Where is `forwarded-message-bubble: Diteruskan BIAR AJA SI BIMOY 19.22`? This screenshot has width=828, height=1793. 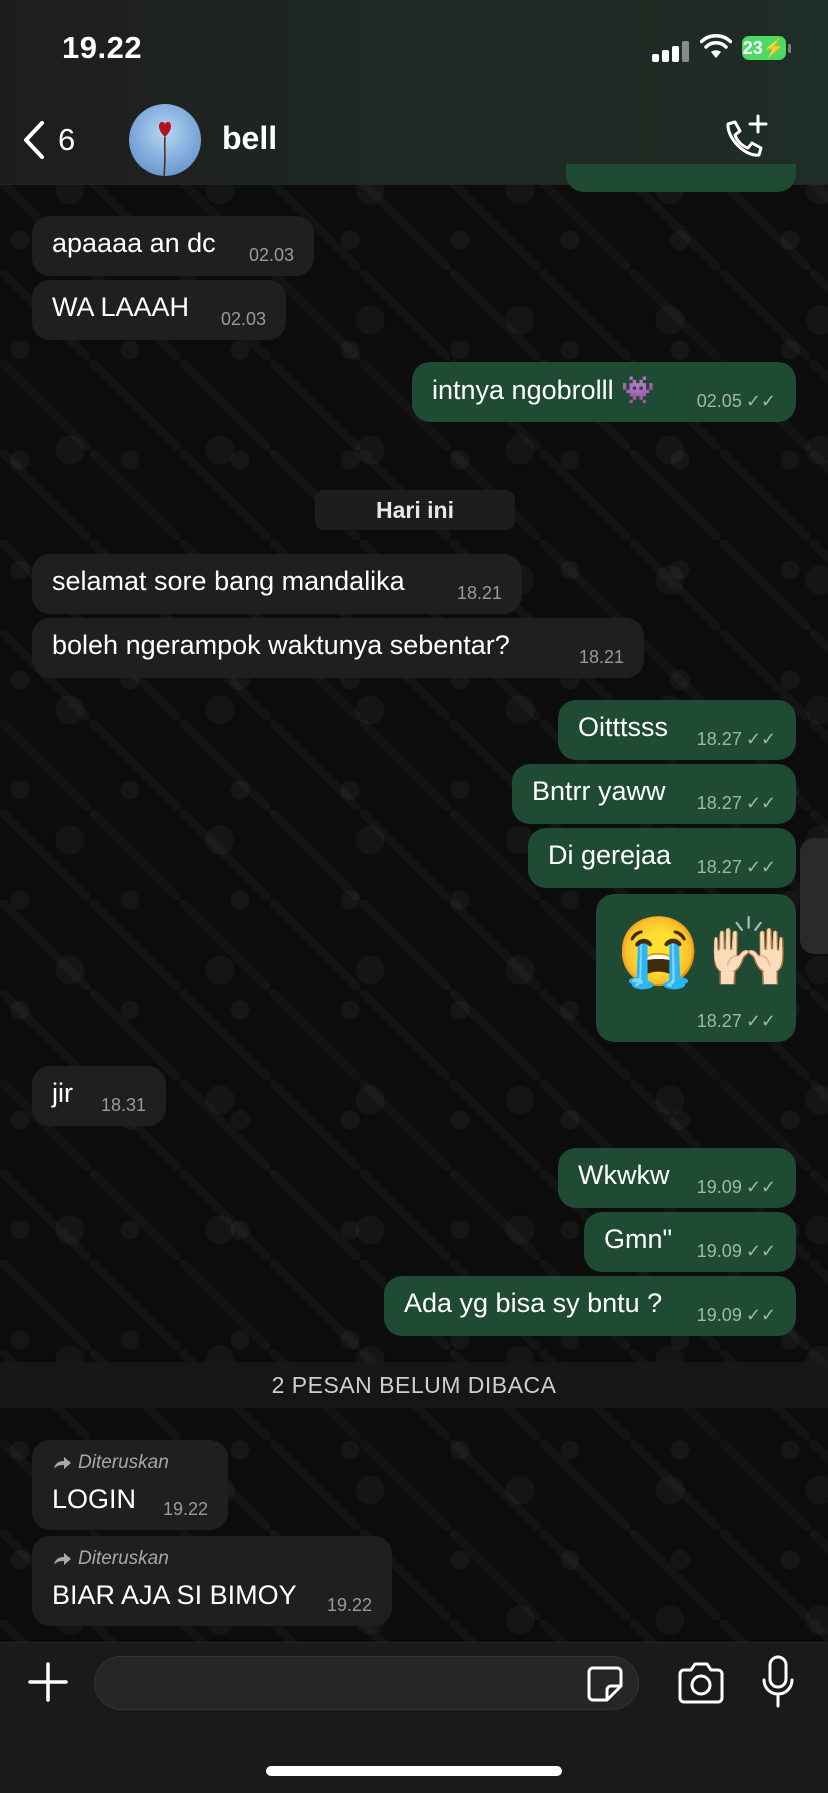 forwarded-message-bubble: Diteruskan BIAR AJA SI BIMOY 19.22 is located at coordinates (212, 1581).